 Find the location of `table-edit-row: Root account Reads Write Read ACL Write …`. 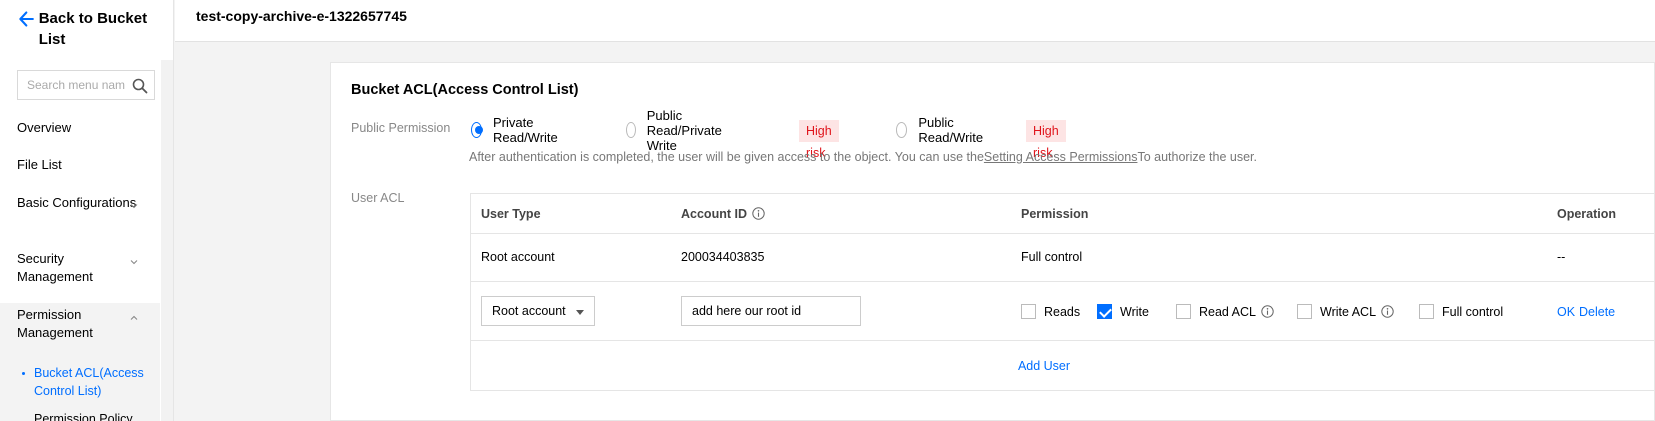

table-edit-row: Root account Reads Write Read ACL Write … is located at coordinates (1063, 311).